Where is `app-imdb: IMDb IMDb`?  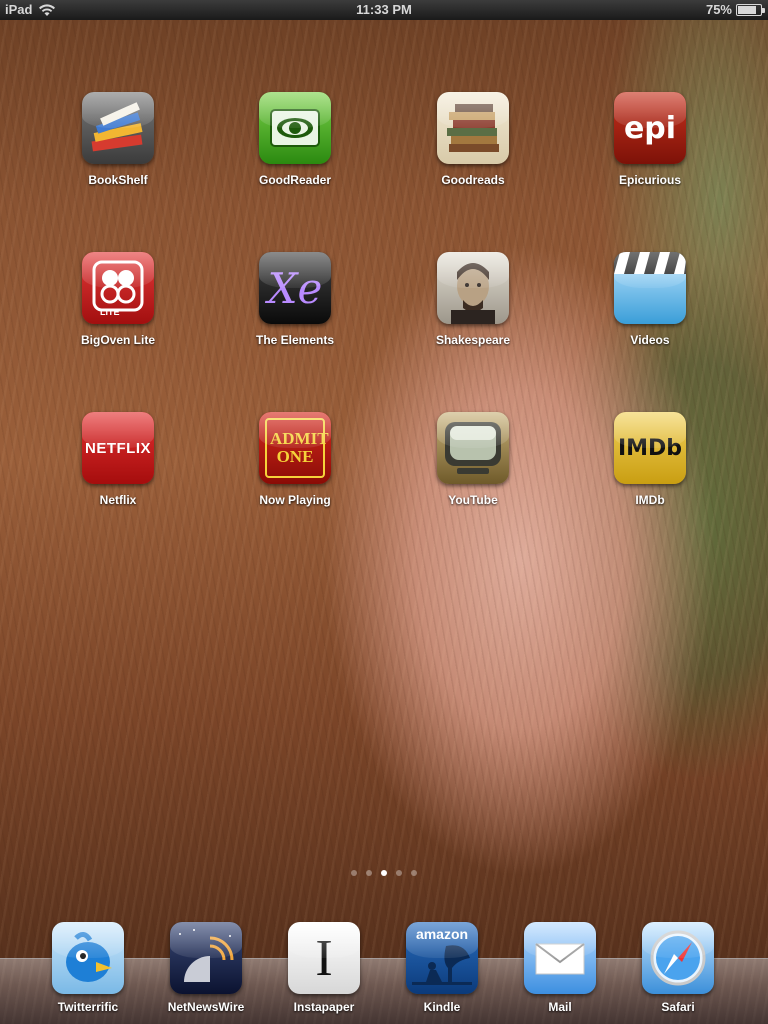 app-imdb: IMDb IMDb is located at coordinates (650, 467).